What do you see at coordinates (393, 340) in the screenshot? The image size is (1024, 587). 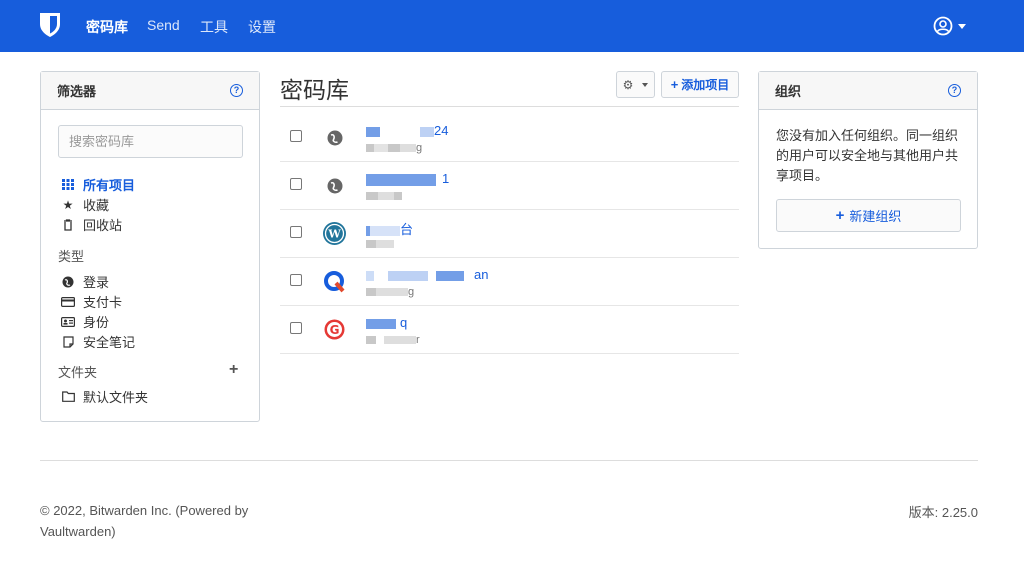 I see `item-username: r` at bounding box center [393, 340].